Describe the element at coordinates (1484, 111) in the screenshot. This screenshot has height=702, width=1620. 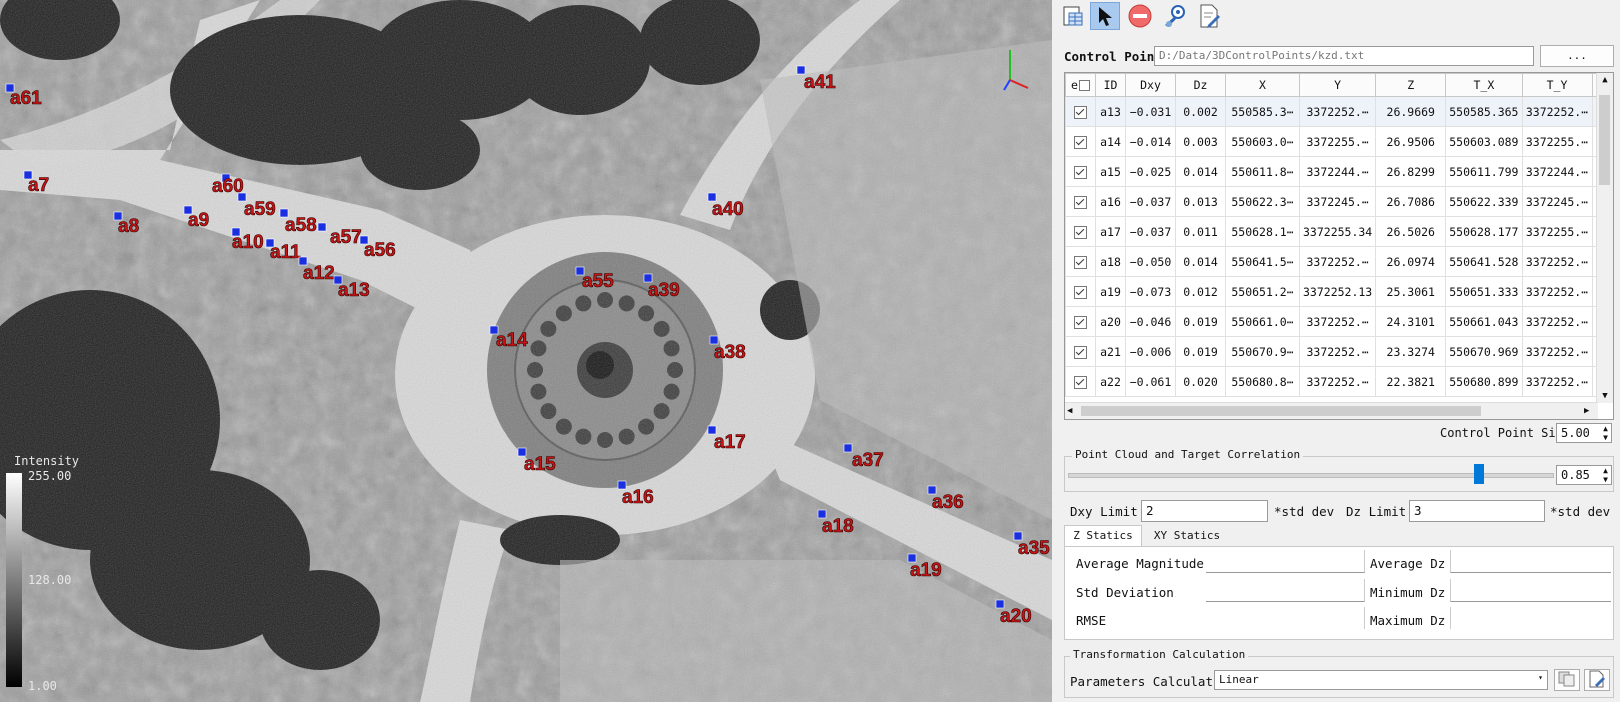
I see `cell-tx: 550585.365` at that location.